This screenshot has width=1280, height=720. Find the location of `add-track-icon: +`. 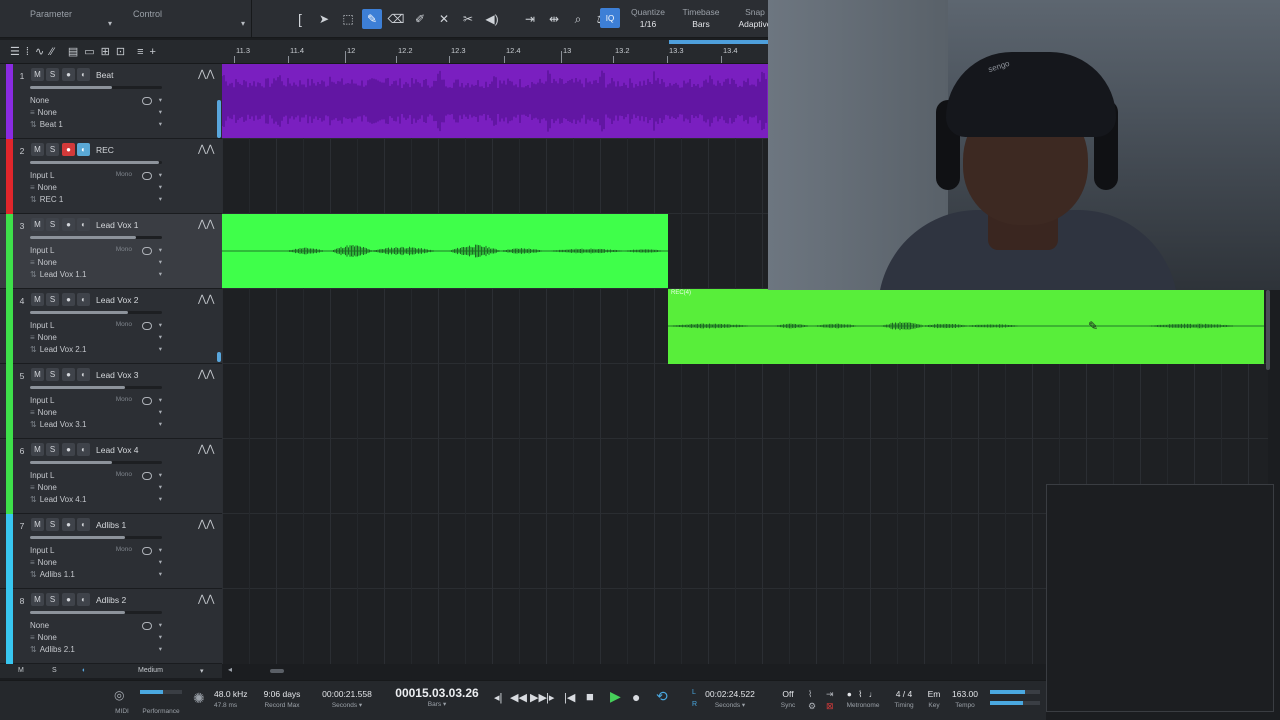

add-track-icon: + is located at coordinates (153, 52).